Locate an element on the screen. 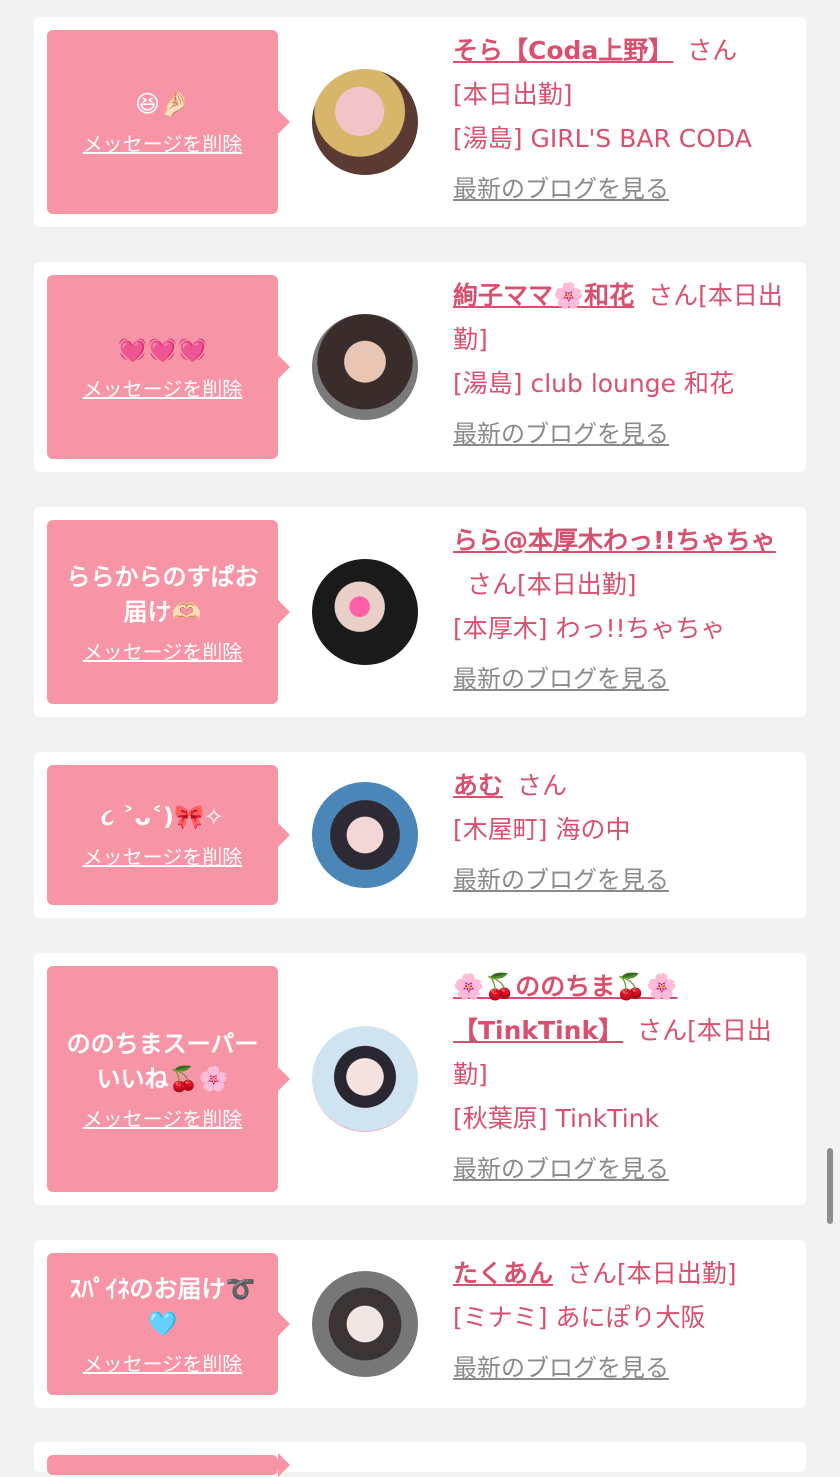 The width and height of the screenshot is (840, 1477). notification-card is located at coordinates (420, 1459).